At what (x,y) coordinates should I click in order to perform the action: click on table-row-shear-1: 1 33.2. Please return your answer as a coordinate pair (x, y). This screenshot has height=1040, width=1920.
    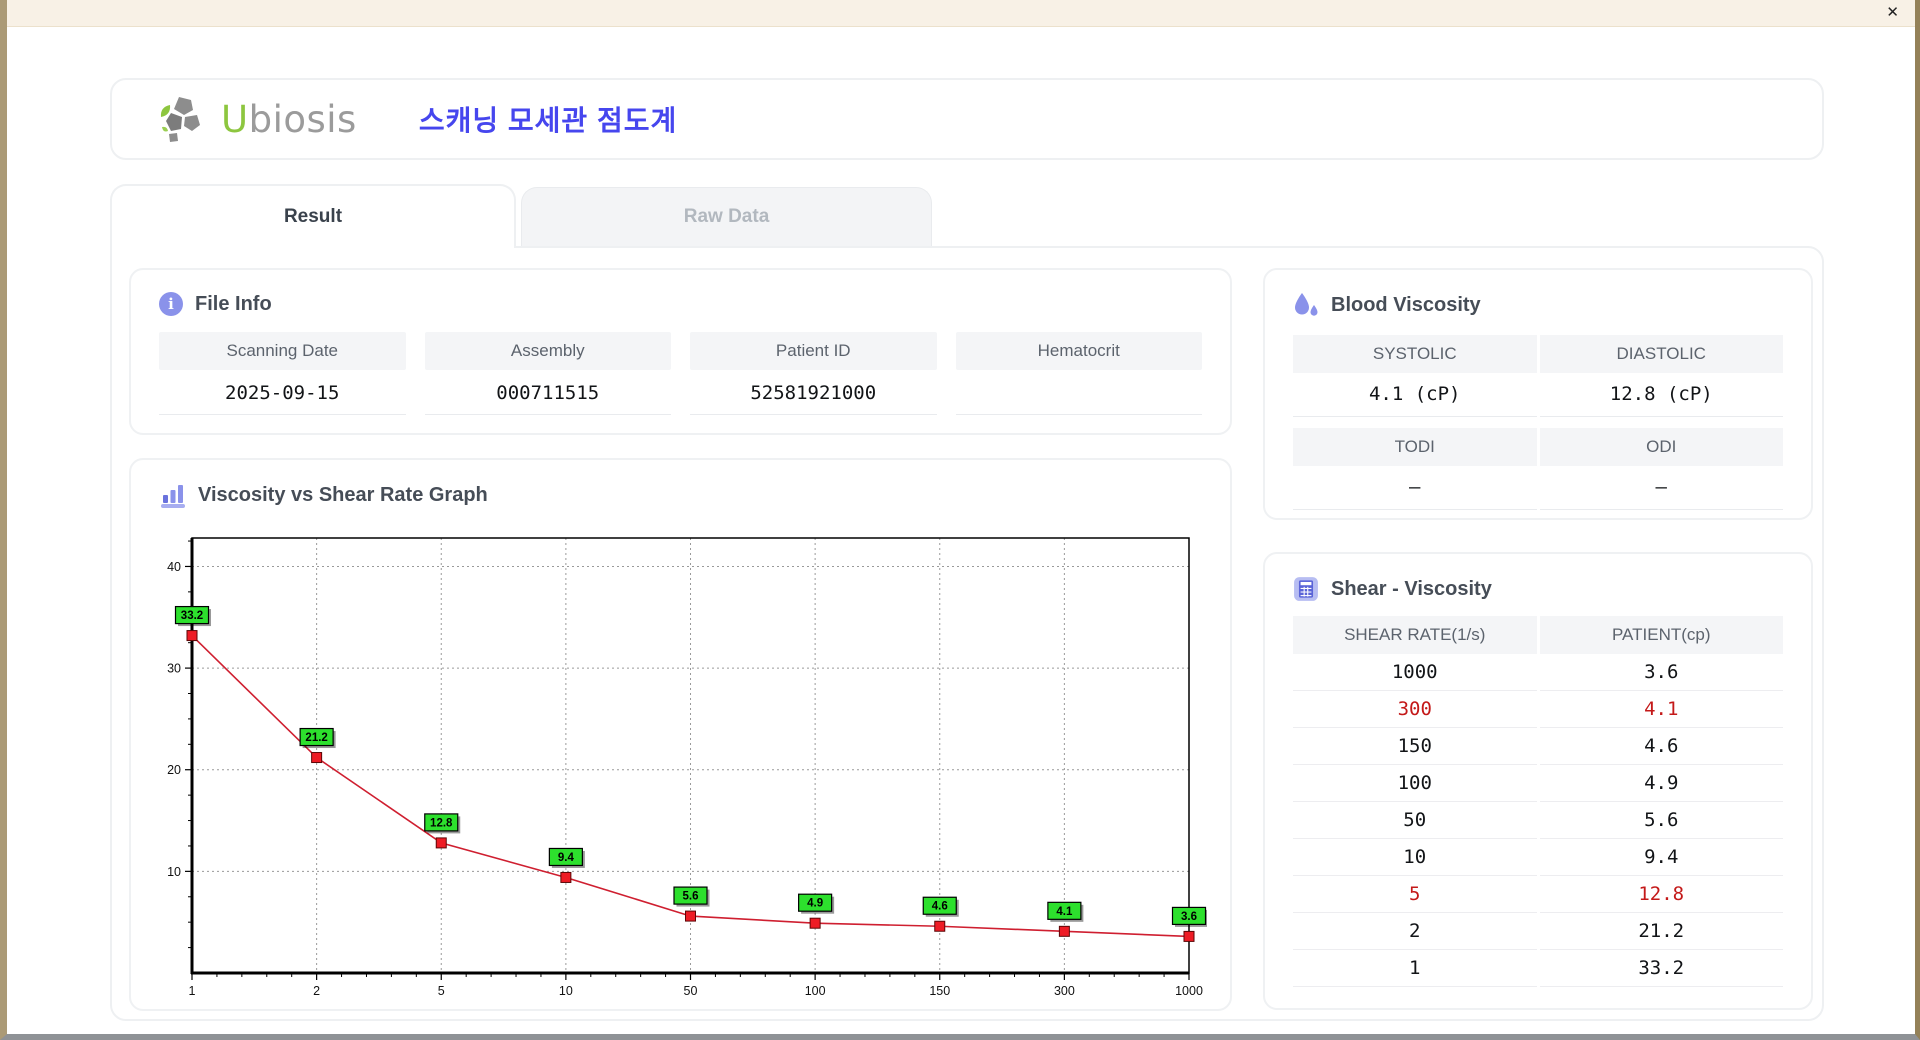
    Looking at the image, I should click on (1538, 968).